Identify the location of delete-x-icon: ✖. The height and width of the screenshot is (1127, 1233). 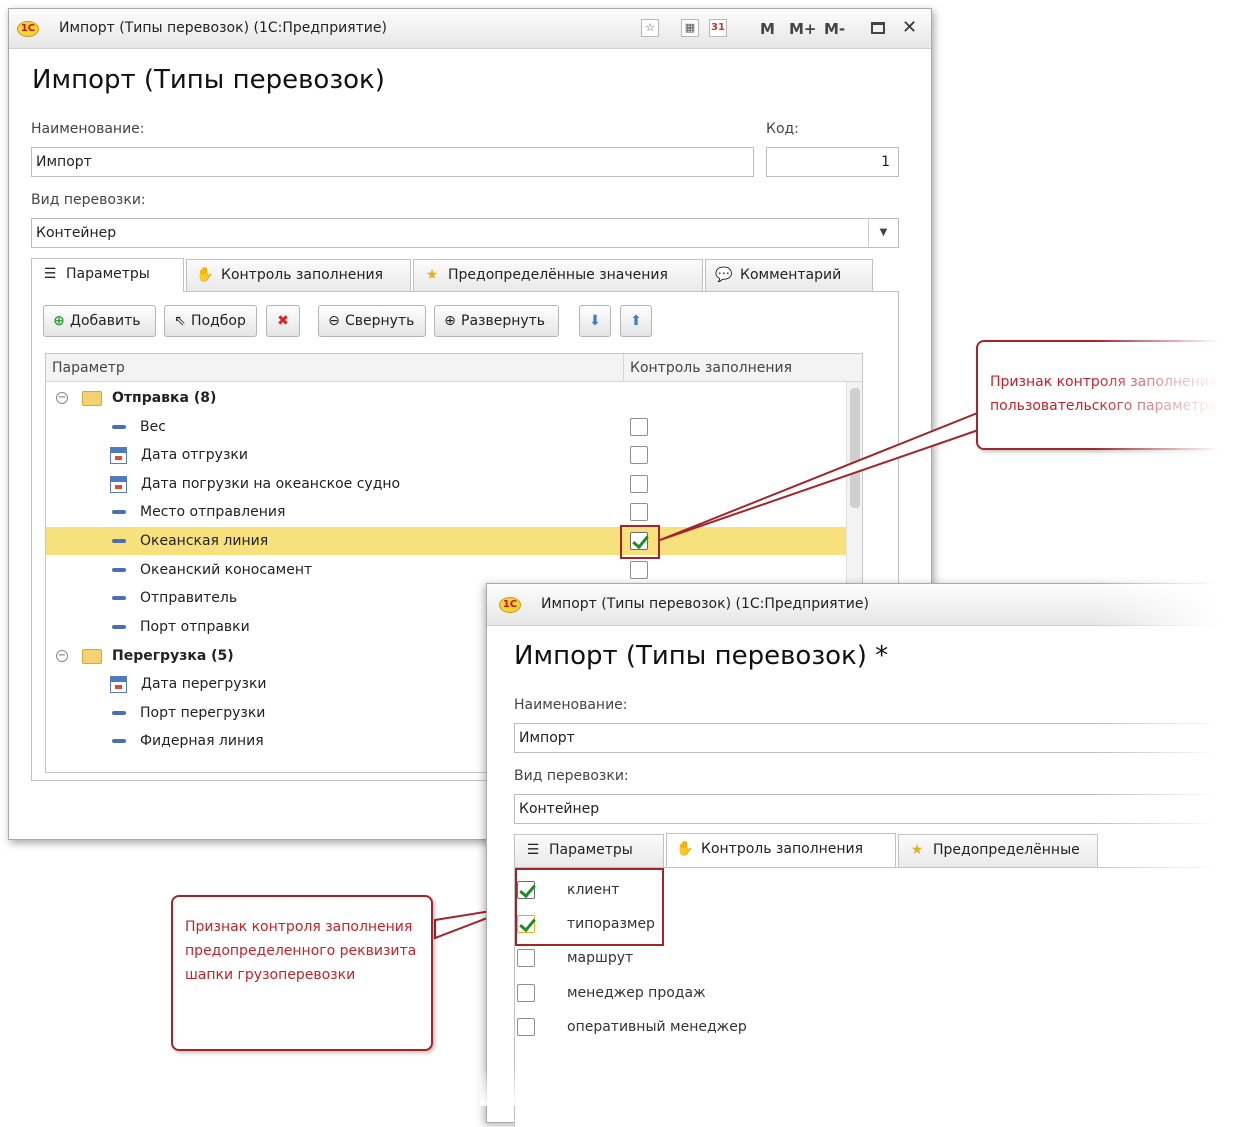
(283, 321).